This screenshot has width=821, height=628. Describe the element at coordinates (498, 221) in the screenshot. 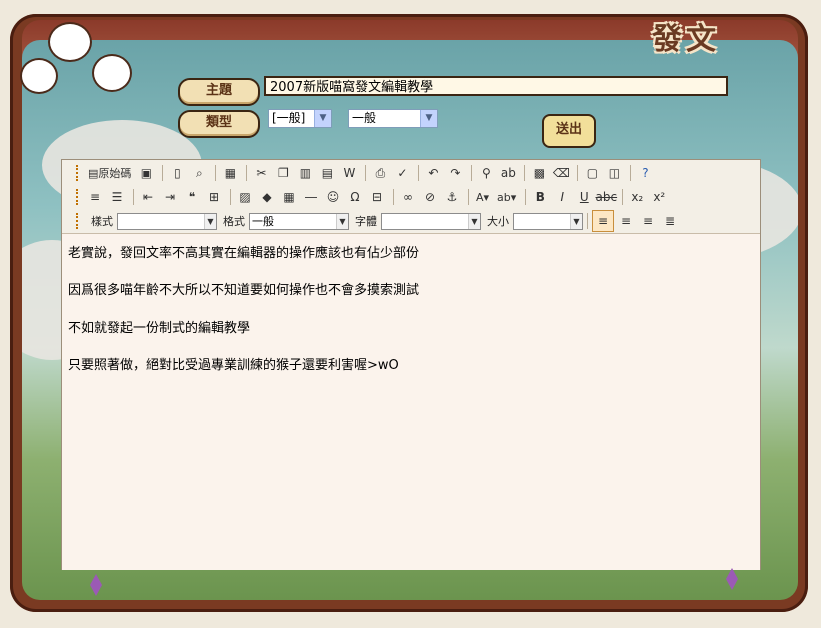

I see `size-label: 大小` at that location.